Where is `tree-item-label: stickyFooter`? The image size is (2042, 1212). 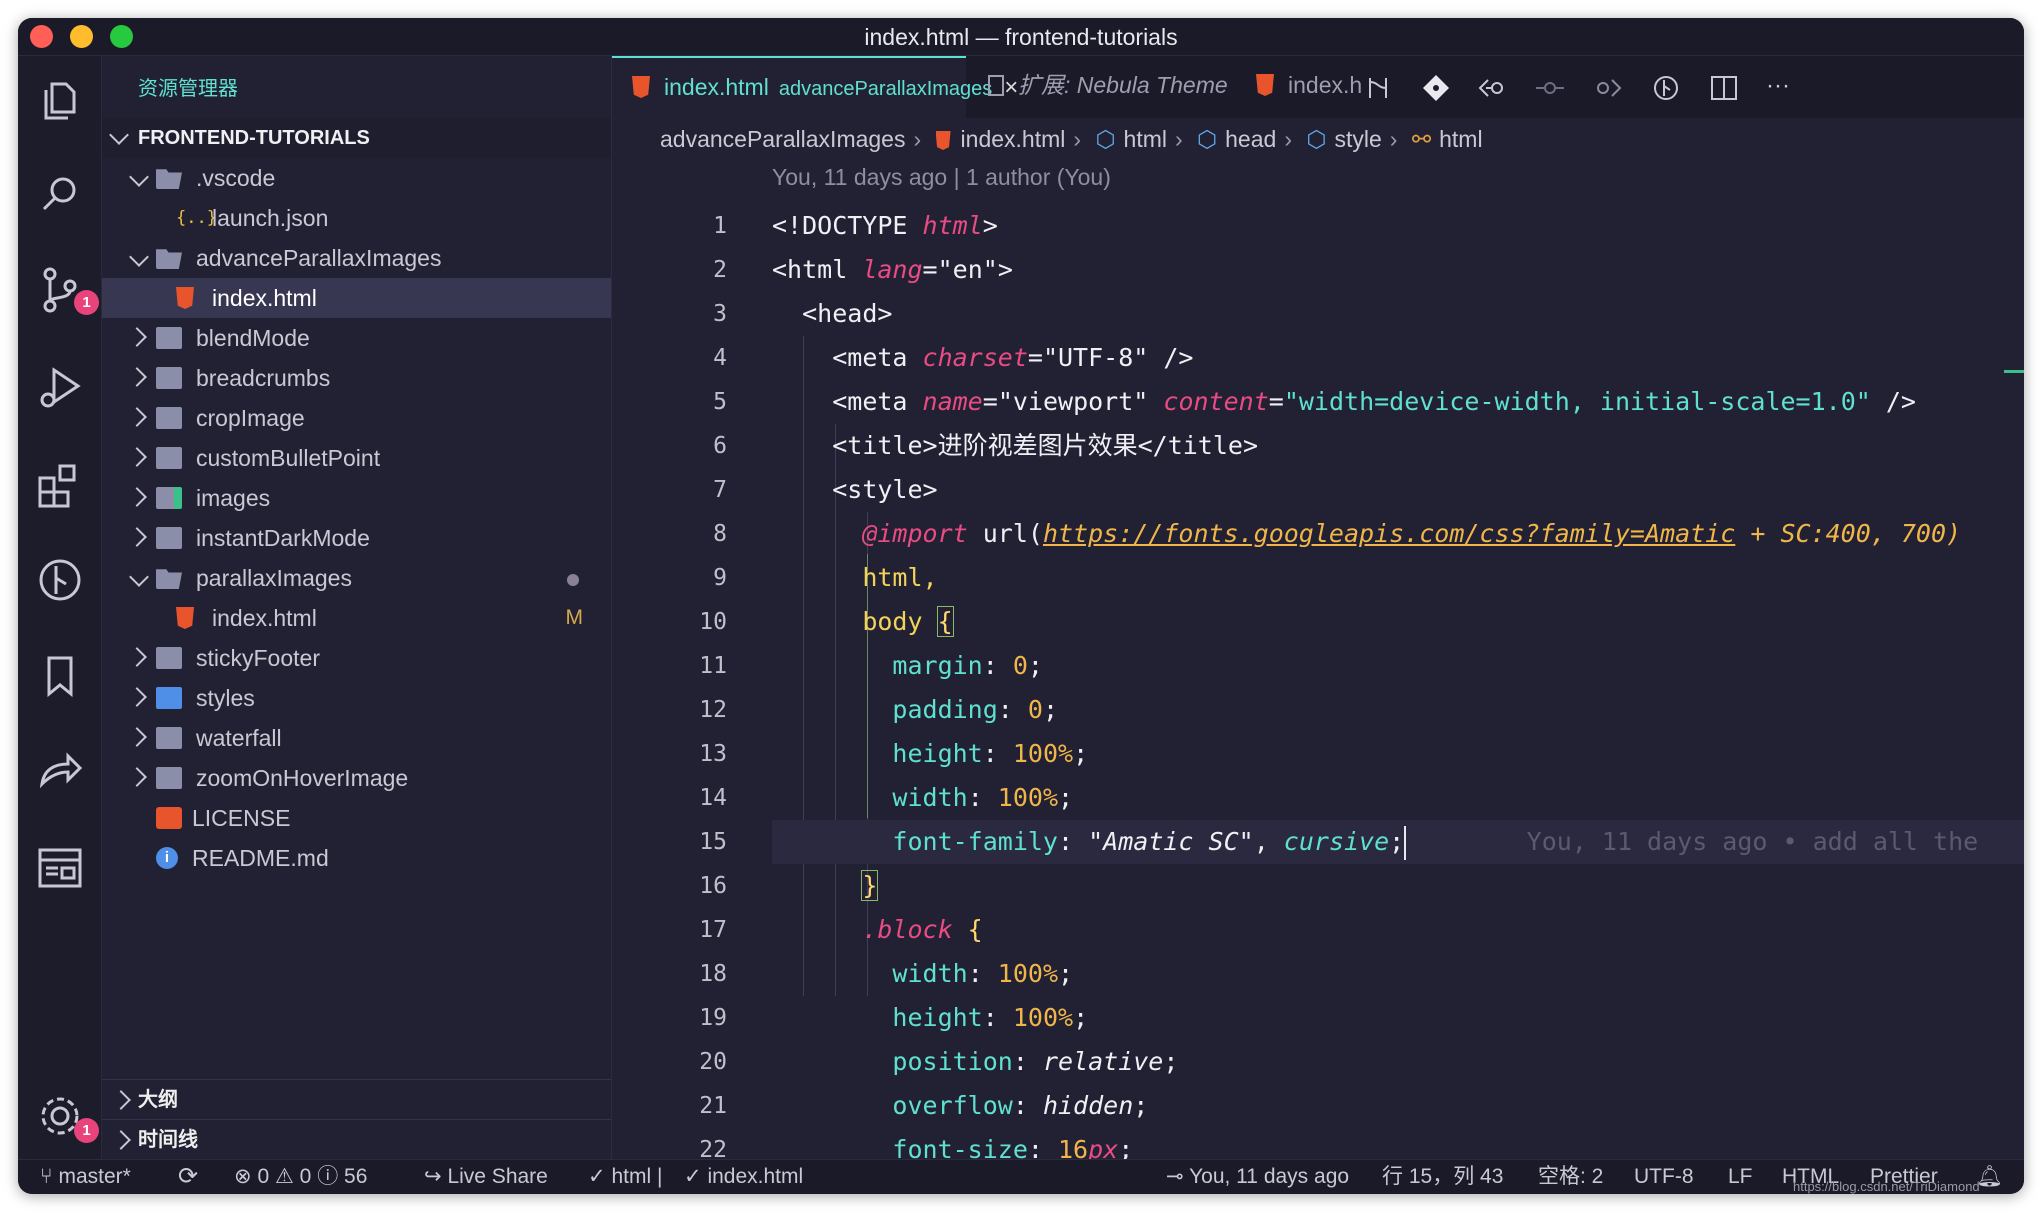 tree-item-label: stickyFooter is located at coordinates (258, 658).